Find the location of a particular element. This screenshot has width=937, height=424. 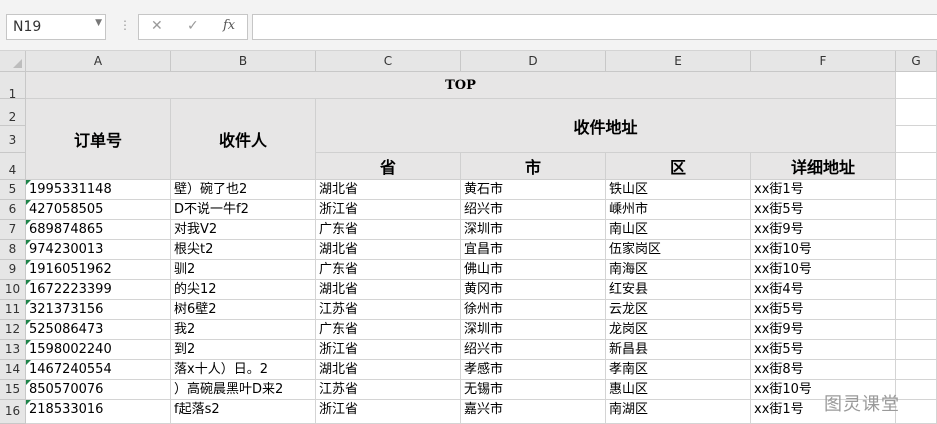

row-header-7: 7 is located at coordinates (13, 230).